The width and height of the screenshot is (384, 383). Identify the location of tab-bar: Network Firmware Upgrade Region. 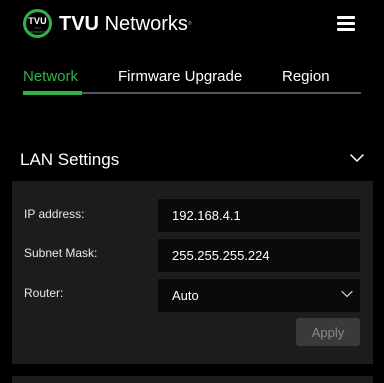
(192, 74).